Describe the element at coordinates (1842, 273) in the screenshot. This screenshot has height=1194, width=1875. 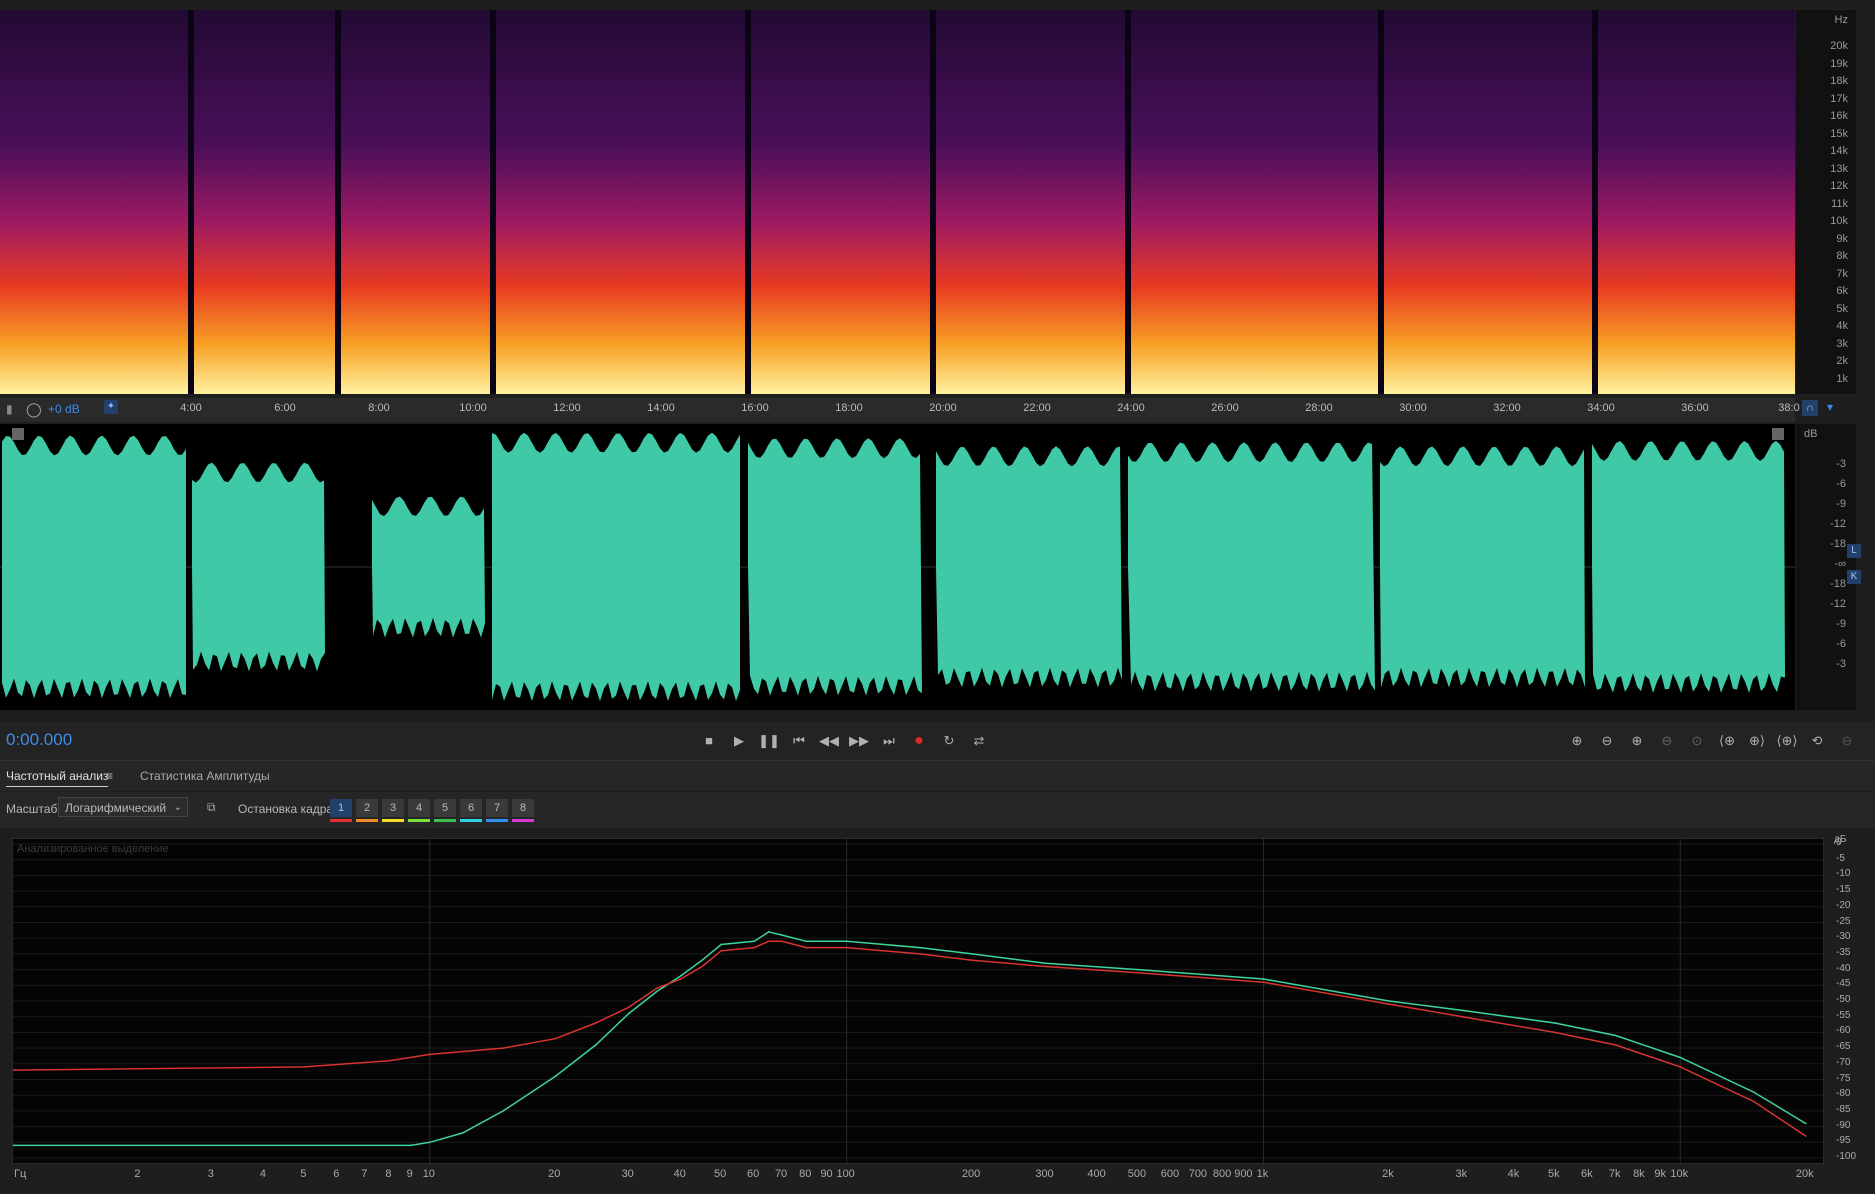
I see `freq-tick-label: 7k` at that location.